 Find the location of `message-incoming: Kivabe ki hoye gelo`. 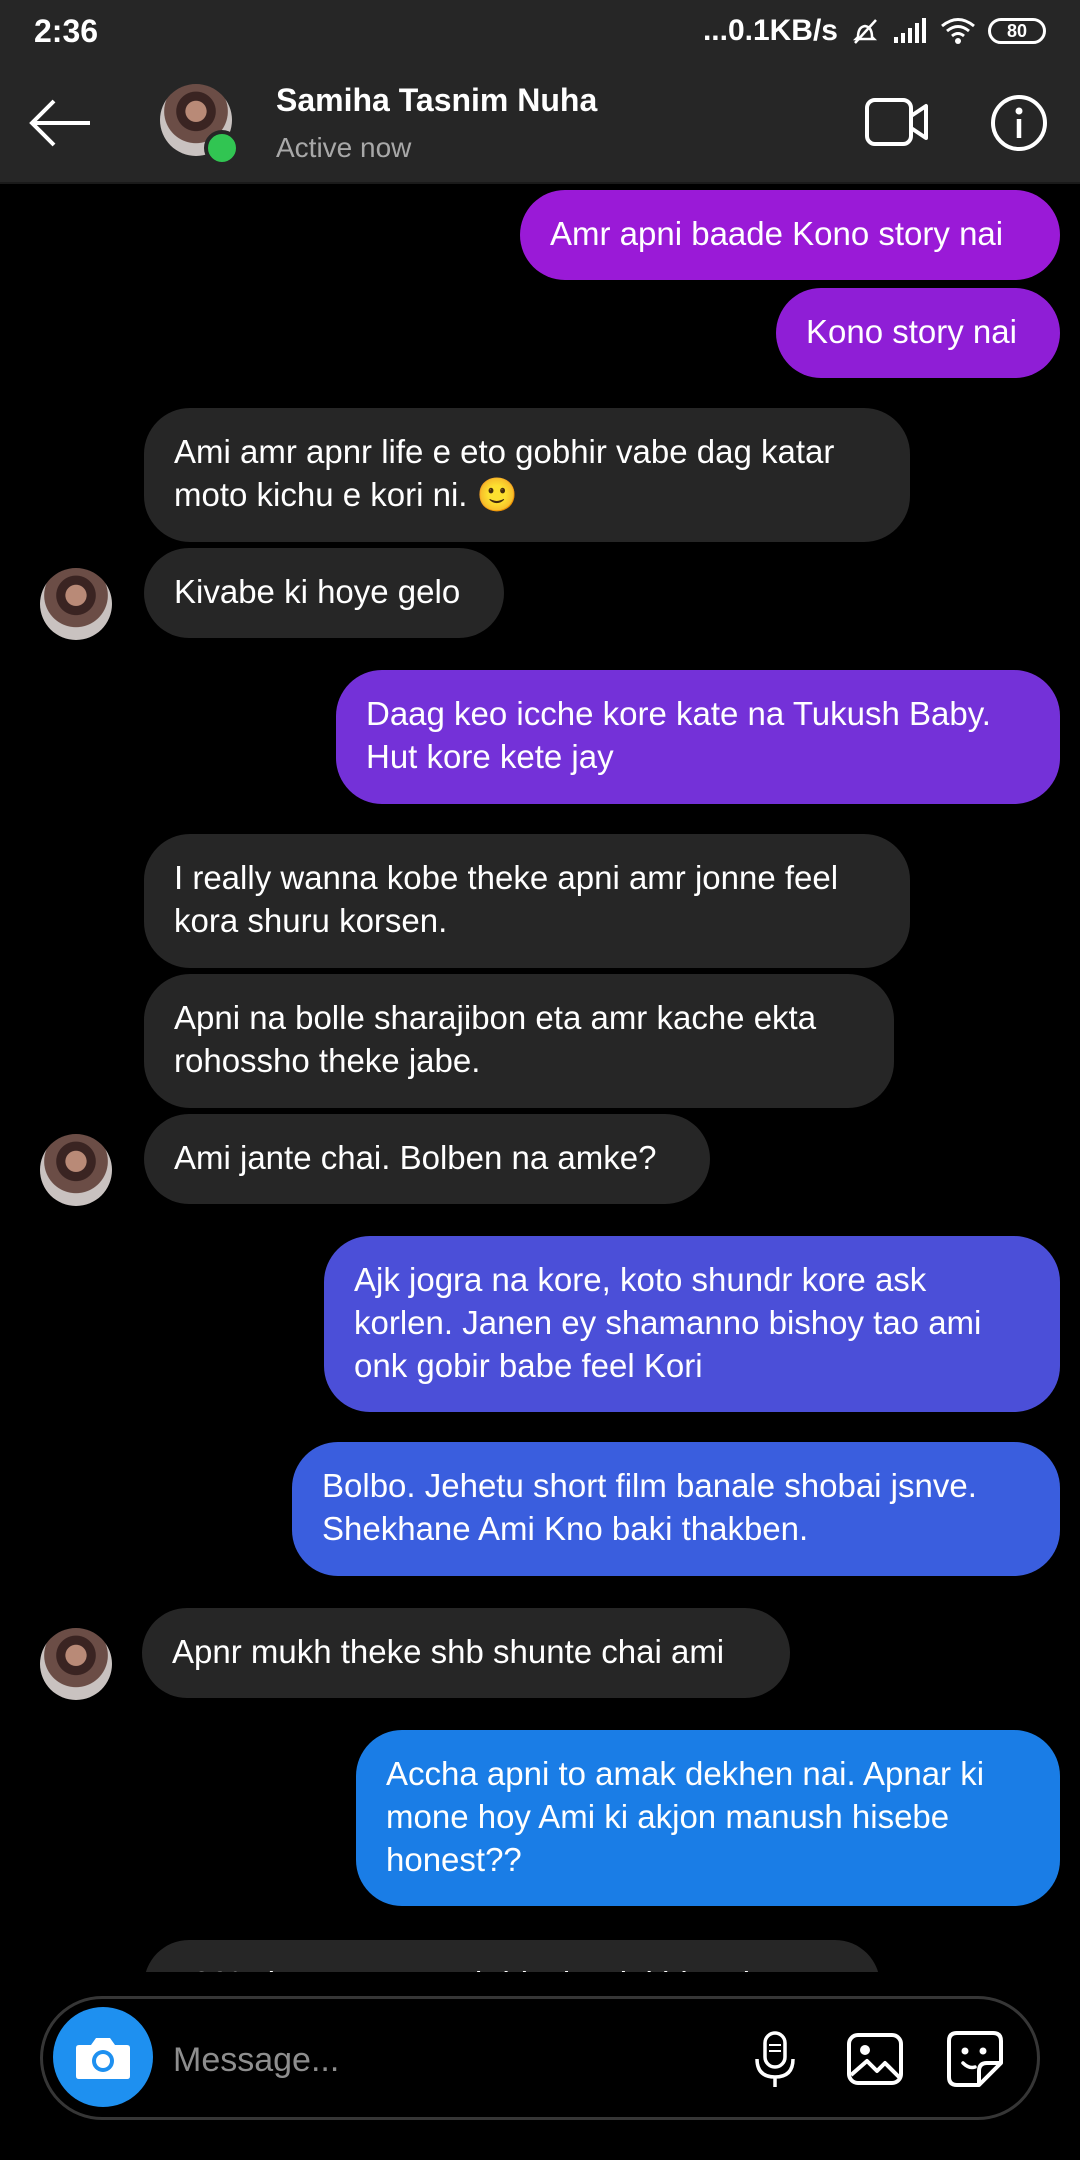

message-incoming: Kivabe ki hoye gelo is located at coordinates (324, 593).